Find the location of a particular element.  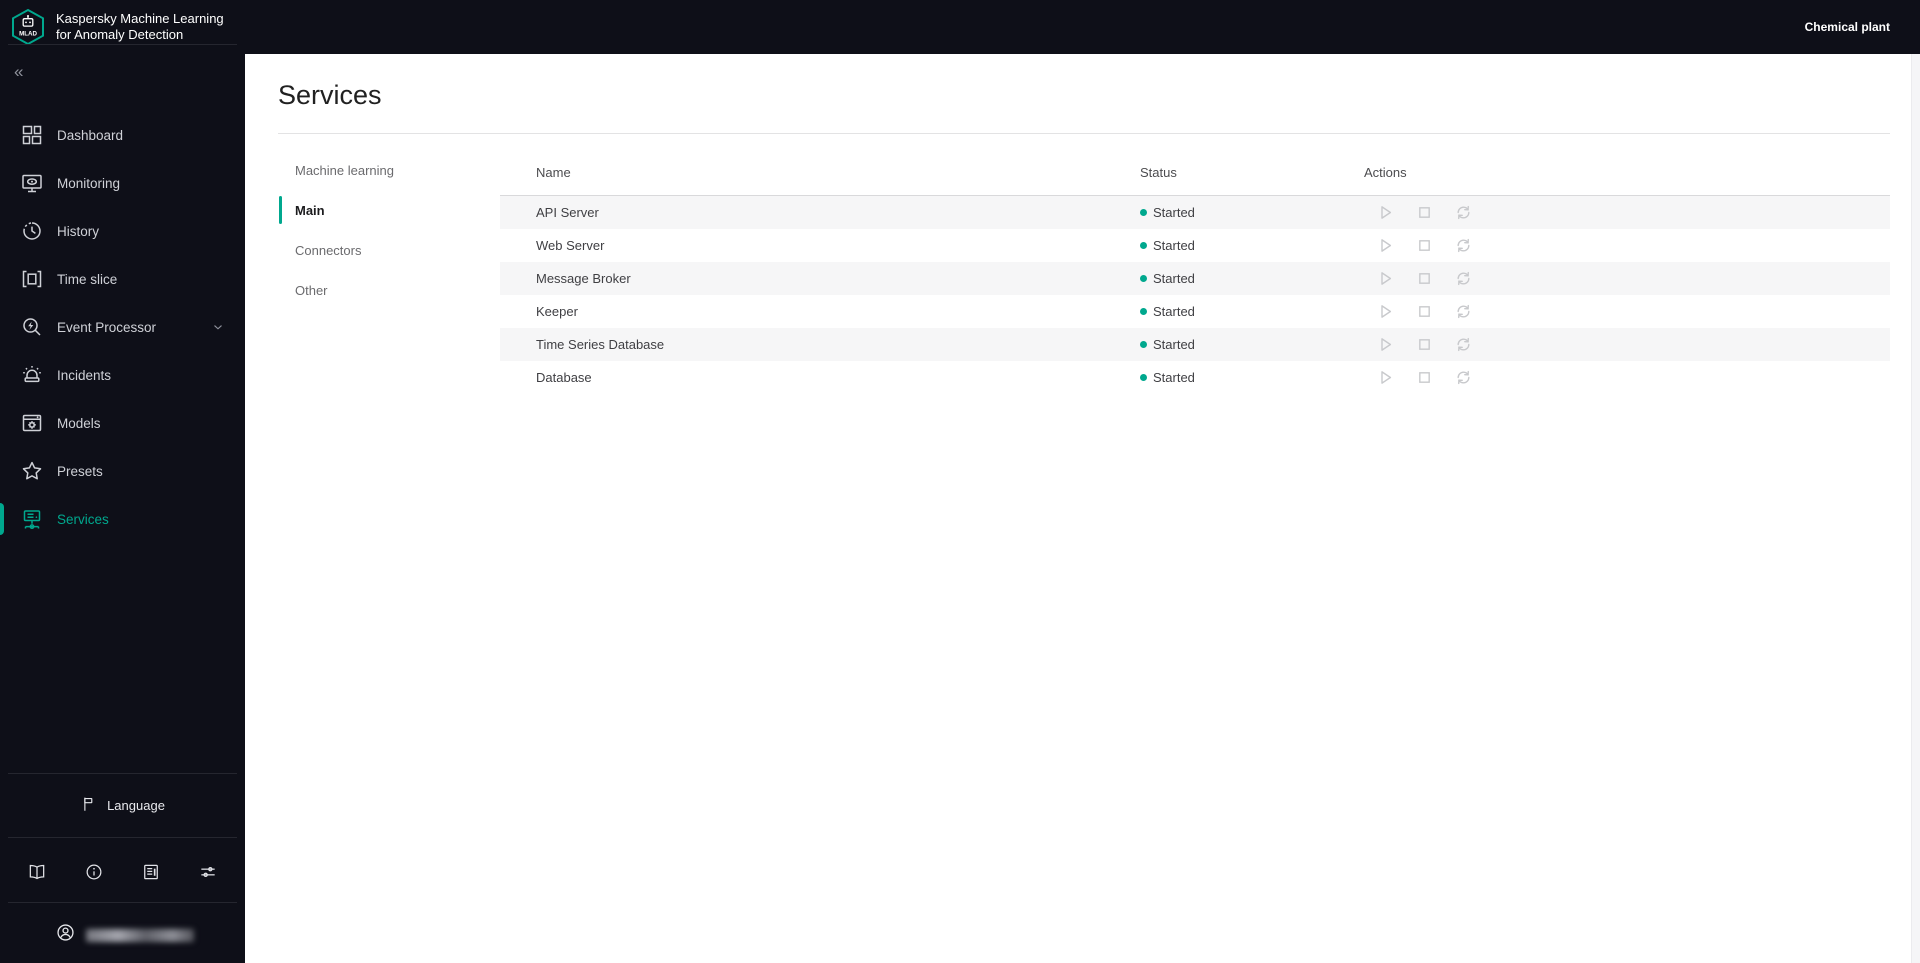

service-name: Time Series Database is located at coordinates (600, 344).